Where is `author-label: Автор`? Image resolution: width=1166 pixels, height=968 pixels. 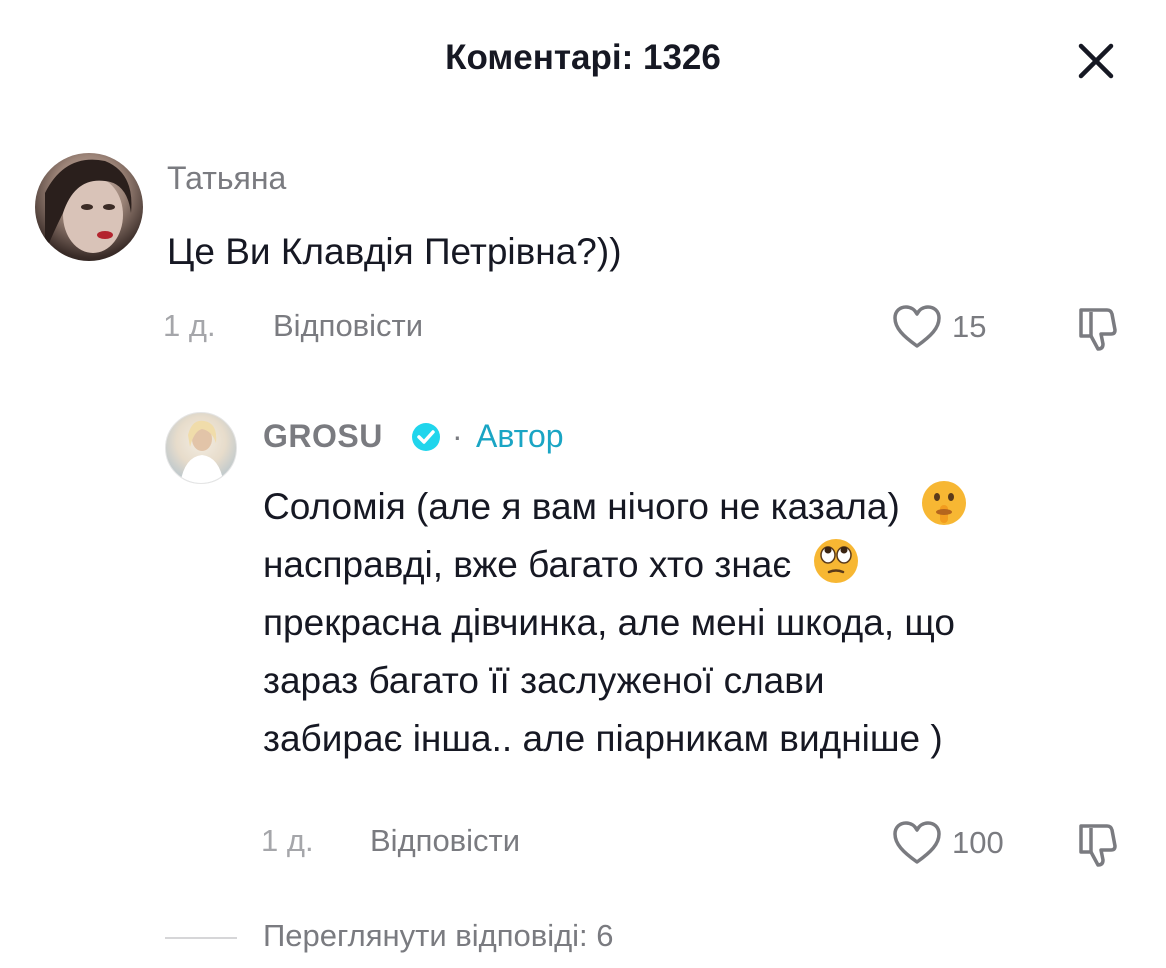 author-label: Автор is located at coordinates (520, 436).